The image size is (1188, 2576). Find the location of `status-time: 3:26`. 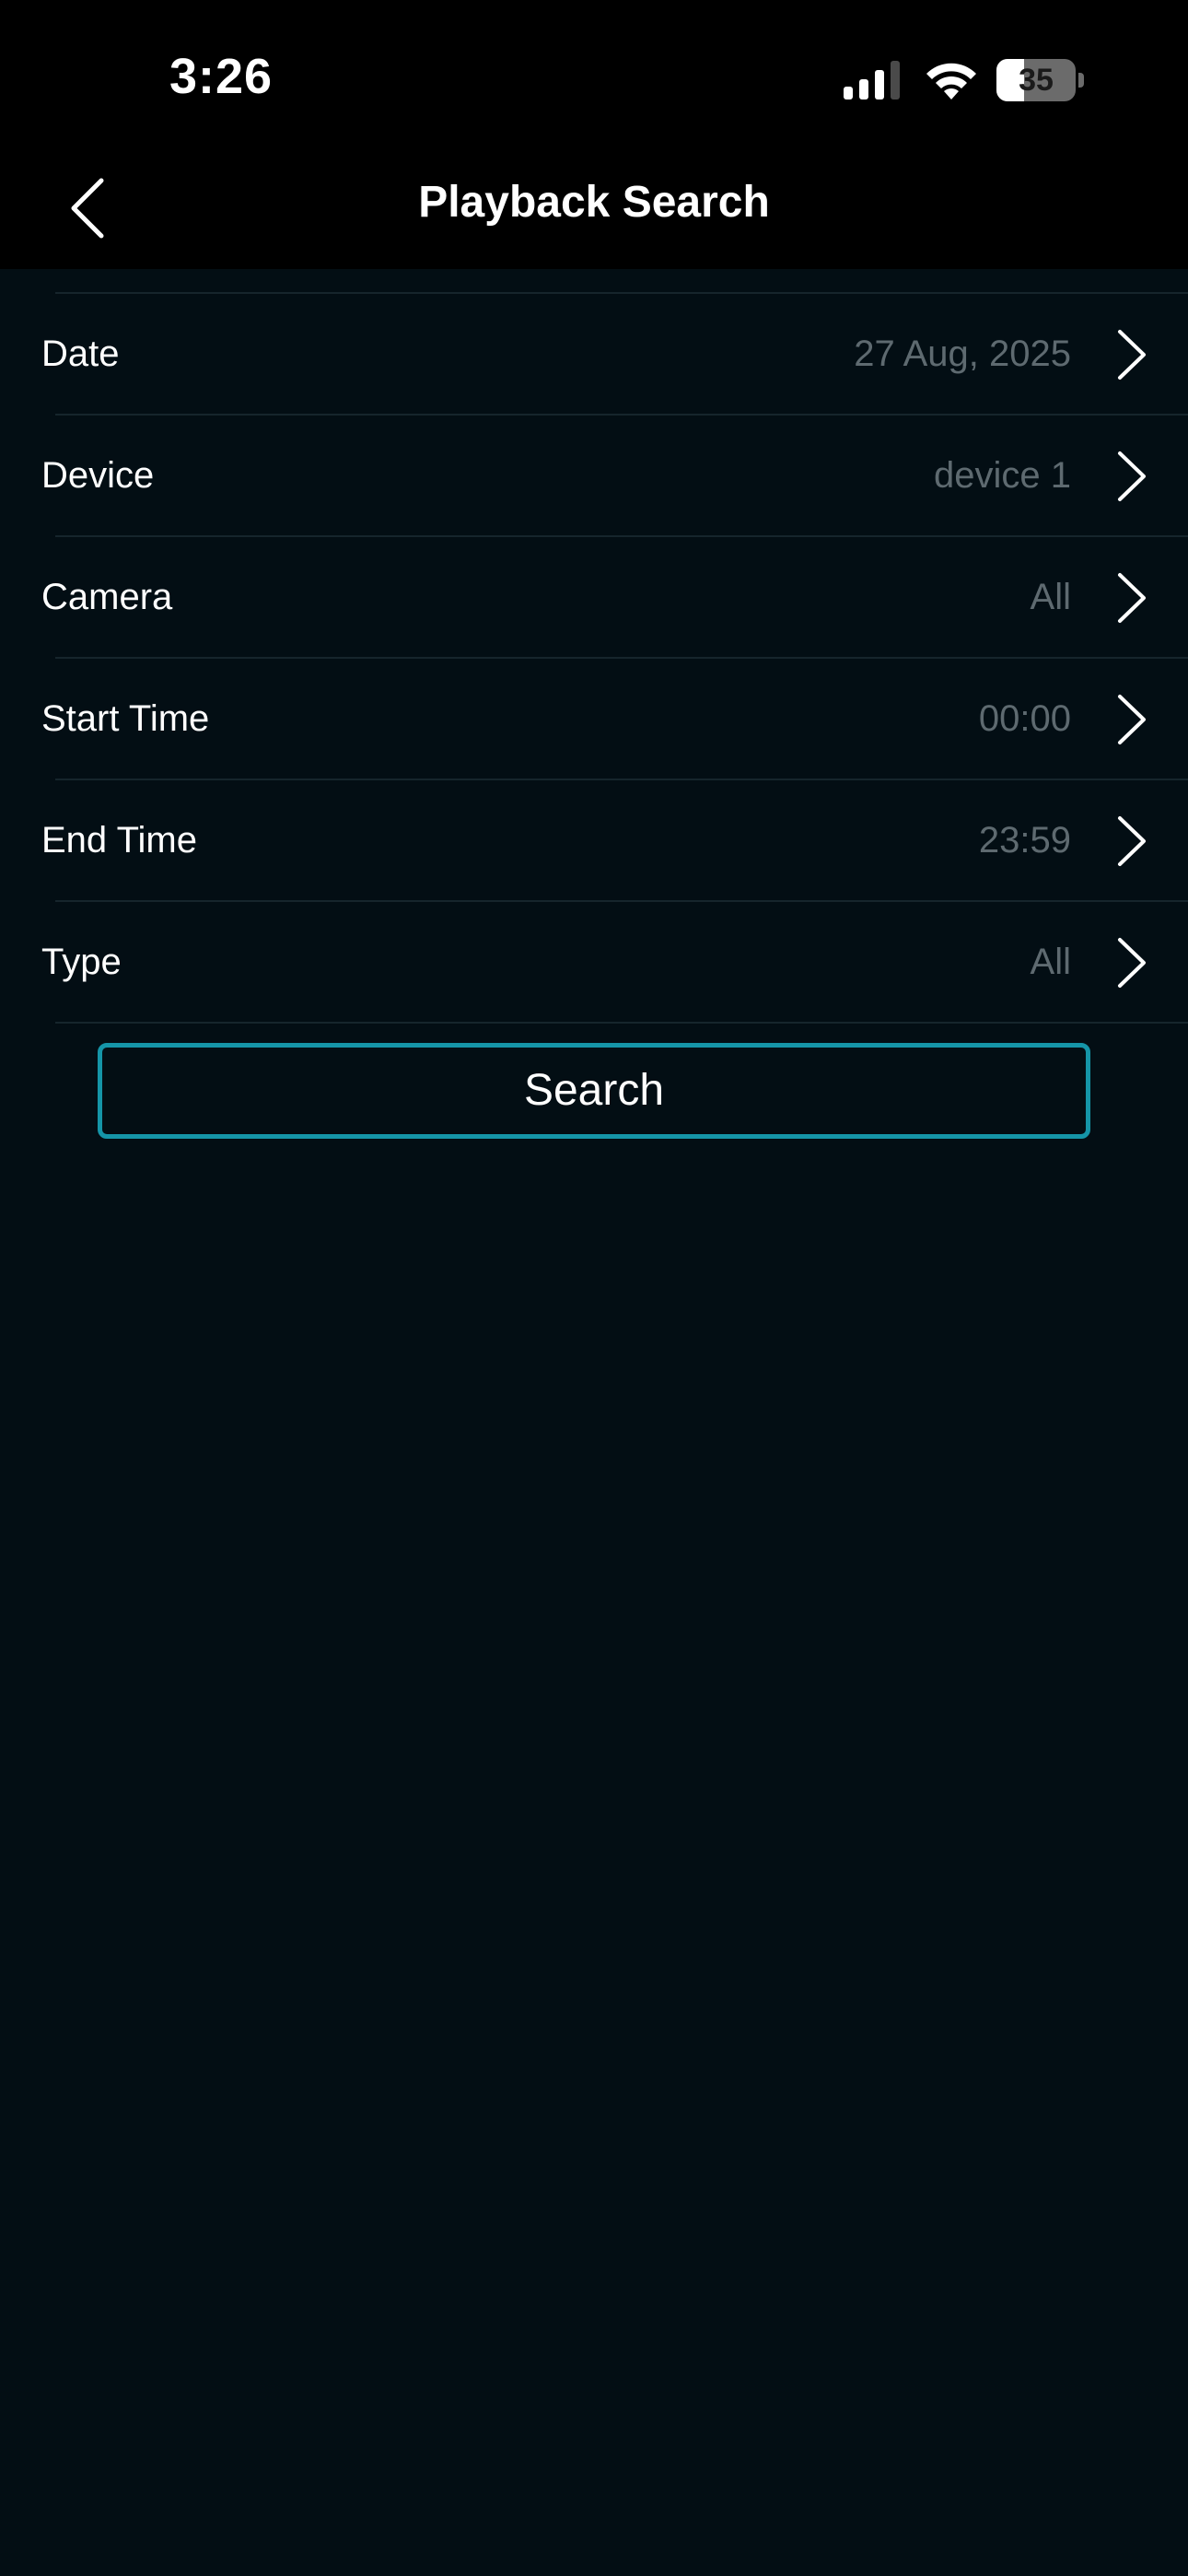

status-time: 3:26 is located at coordinates (221, 76).